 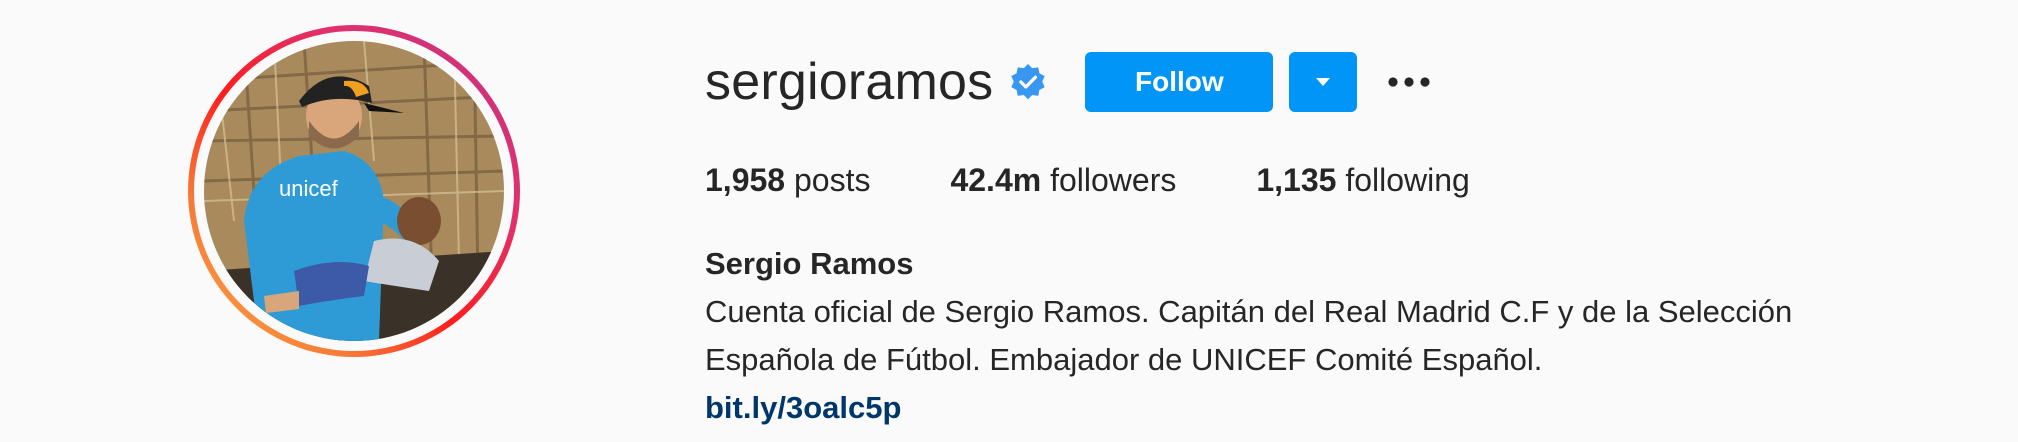 I want to click on caret-down-icon, so click(x=1323, y=82).